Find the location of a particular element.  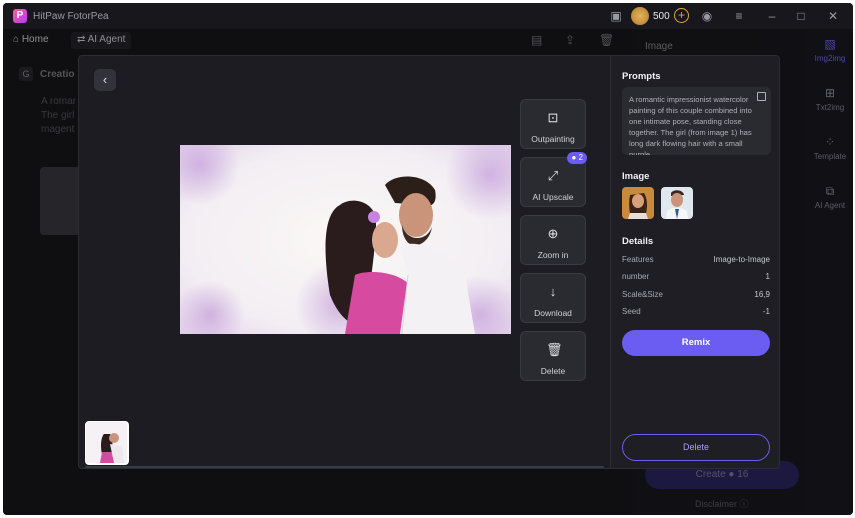

chevron-left-icon: ‹ is located at coordinates (105, 79).